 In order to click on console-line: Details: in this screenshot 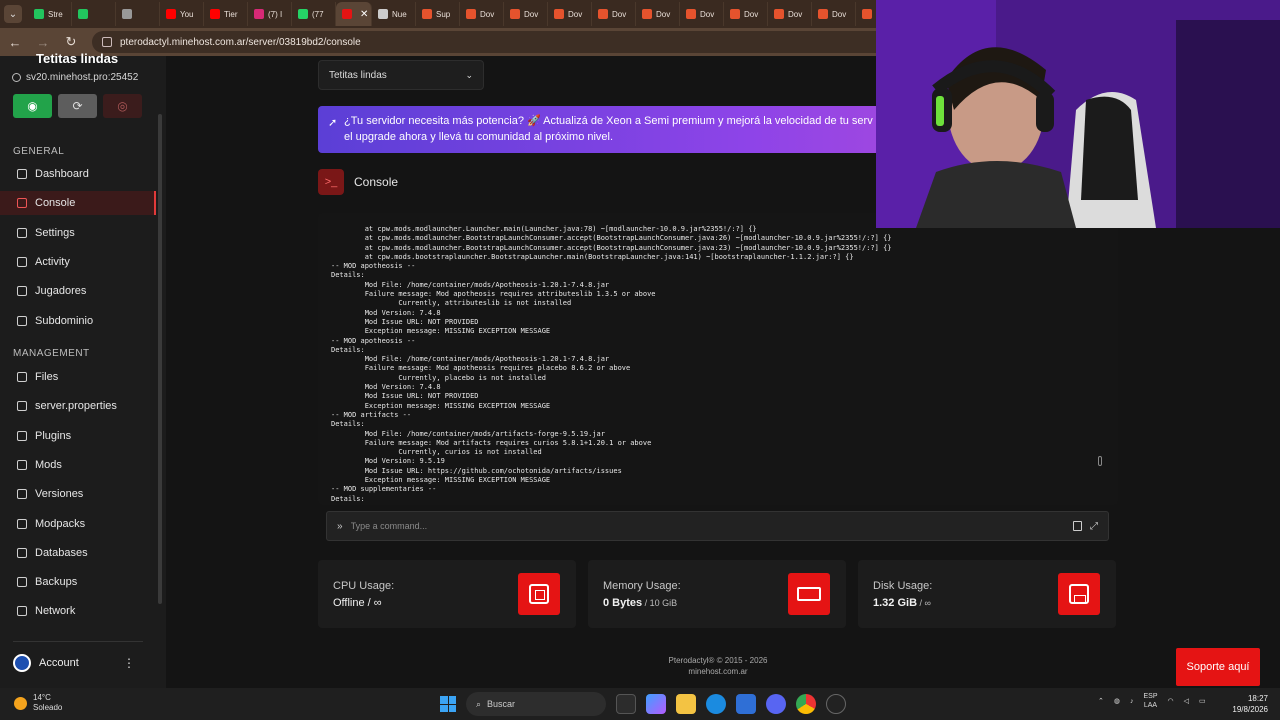, I will do `click(348, 498)`.